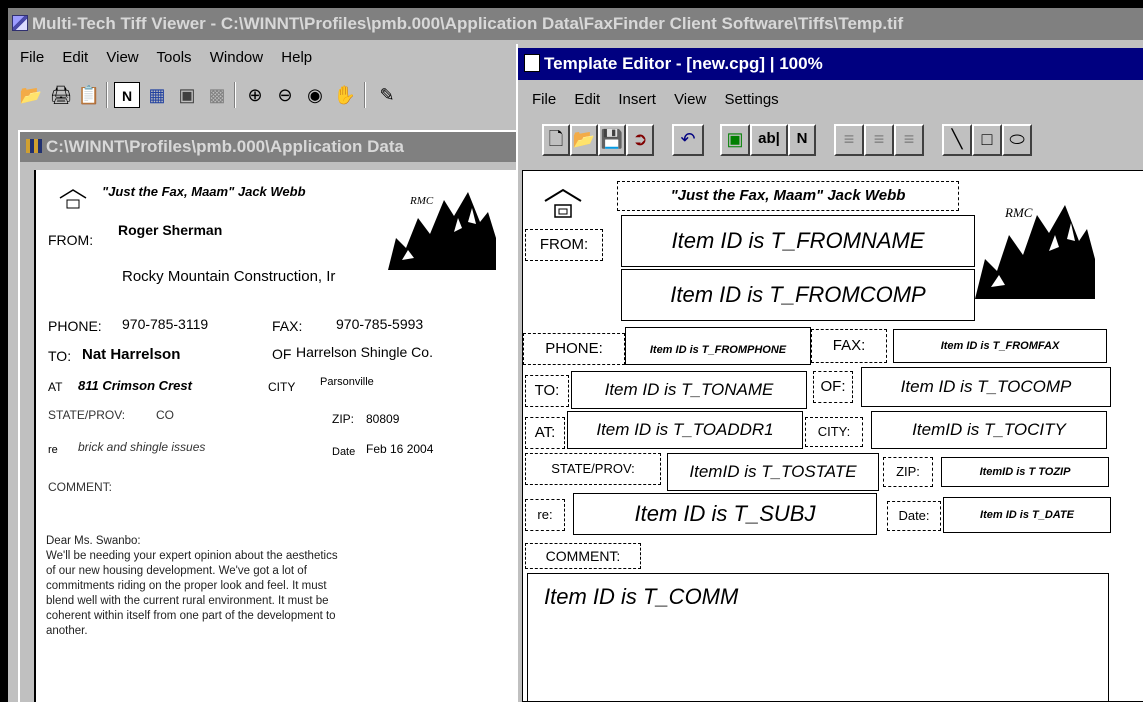 This screenshot has height=702, width=1143. Describe the element at coordinates (31, 95) in the screenshot. I see `open-folder-icon: 📂` at that location.